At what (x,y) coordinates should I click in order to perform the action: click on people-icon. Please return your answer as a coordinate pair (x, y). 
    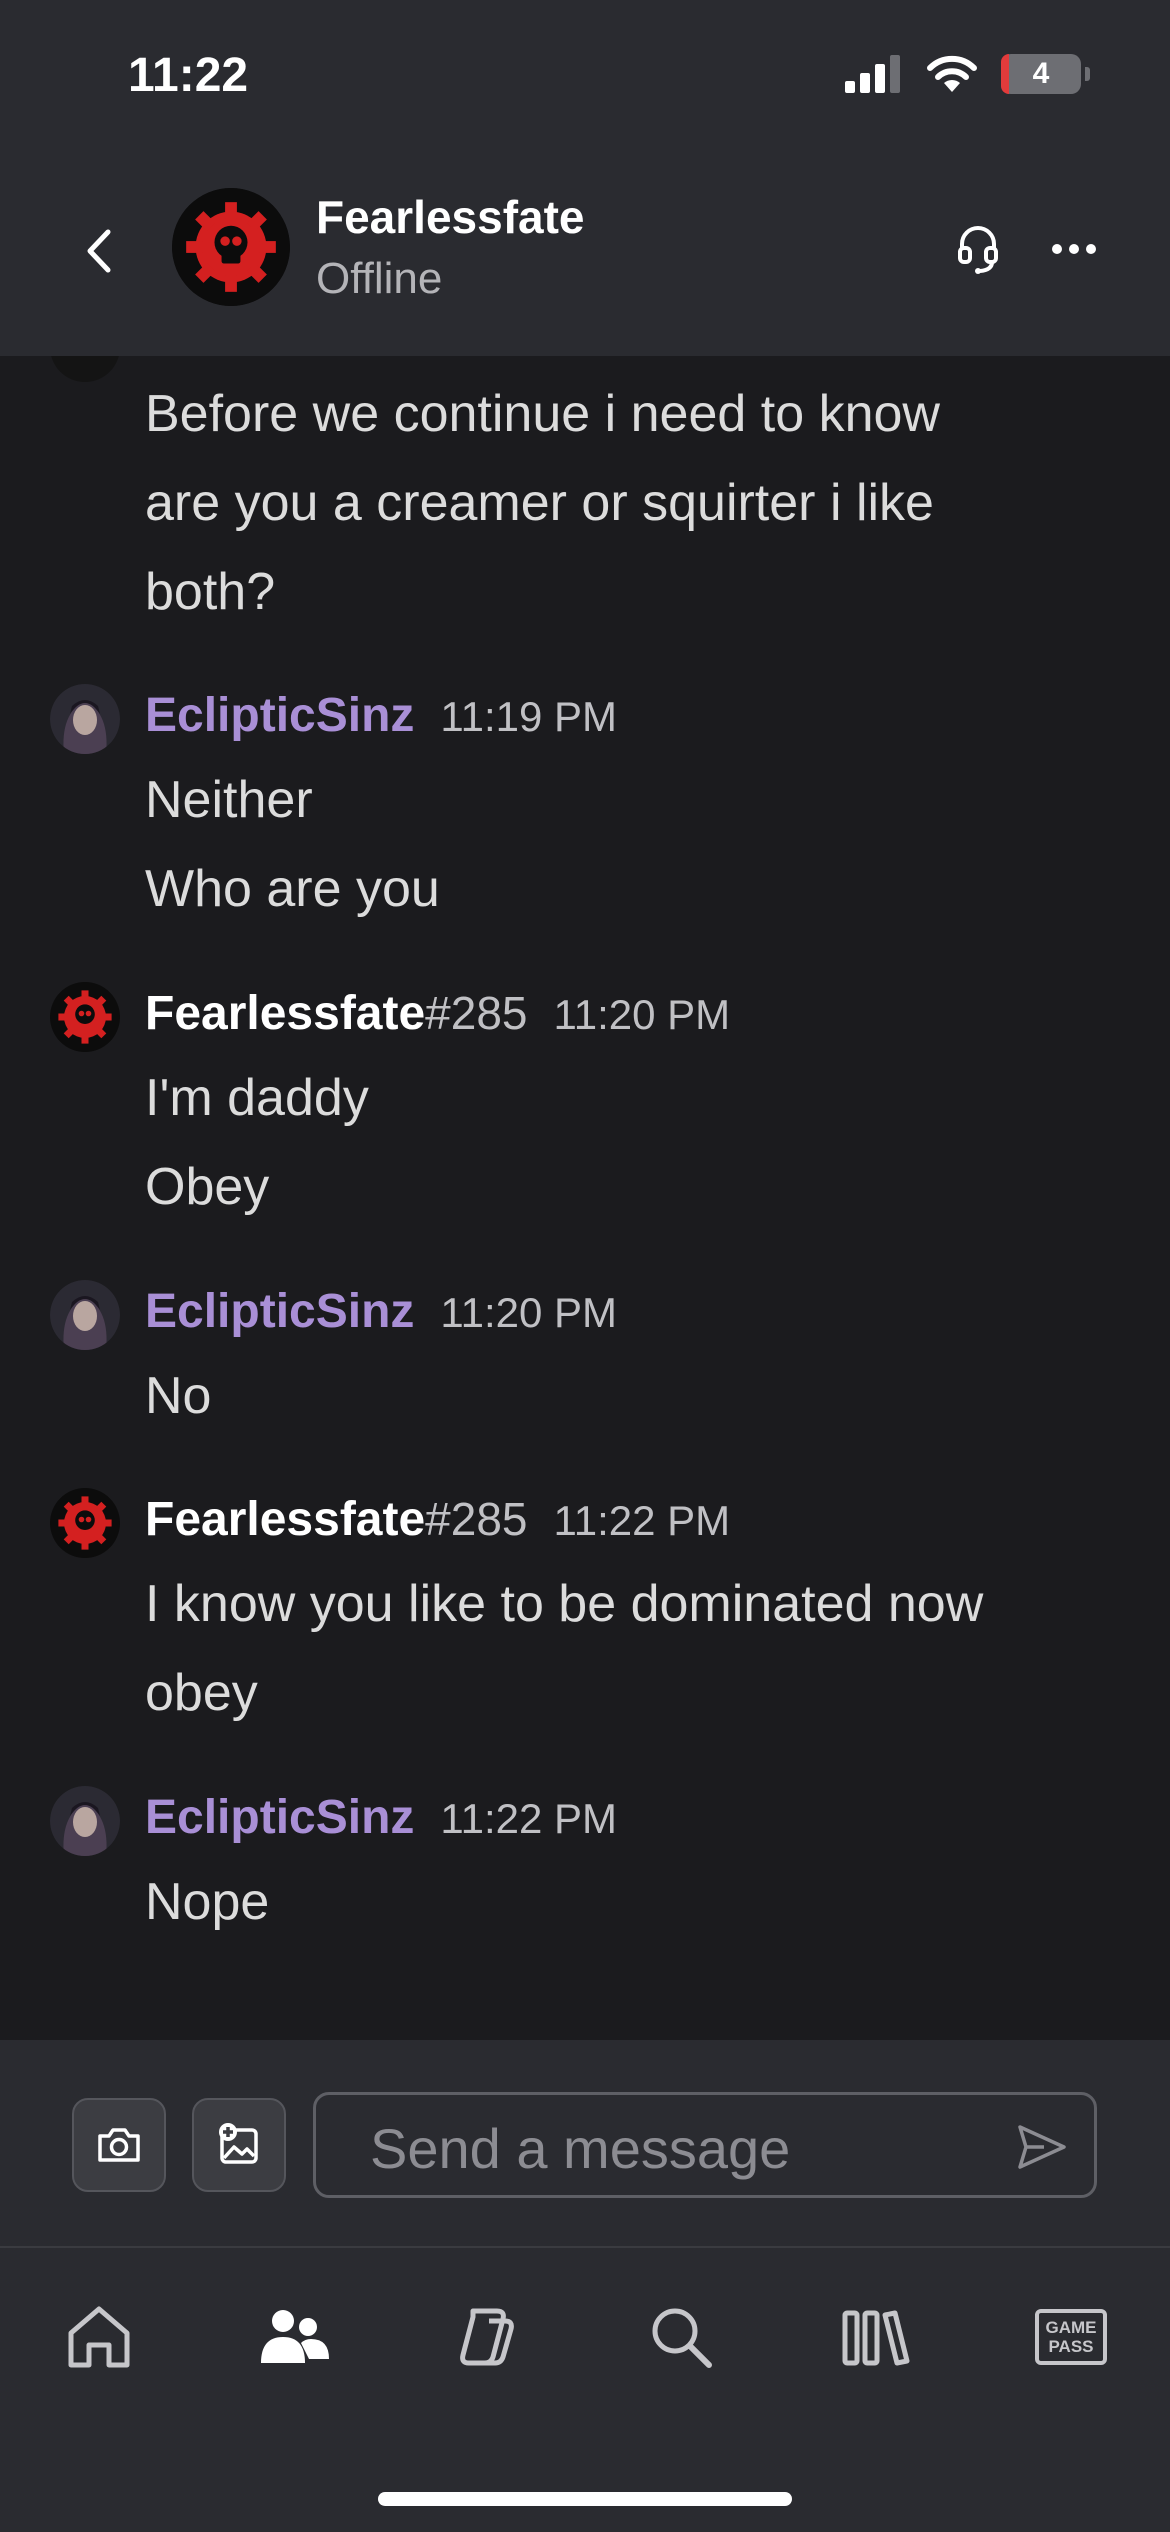
    Looking at the image, I should click on (295, 2336).